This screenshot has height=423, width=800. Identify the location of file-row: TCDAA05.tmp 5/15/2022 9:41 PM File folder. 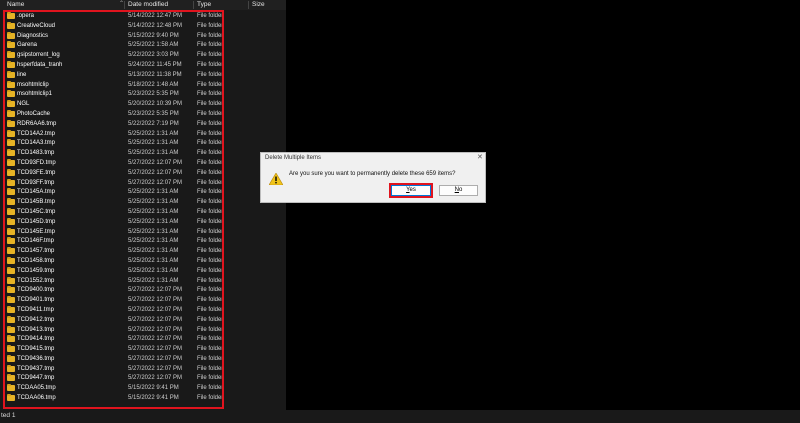
(143, 388).